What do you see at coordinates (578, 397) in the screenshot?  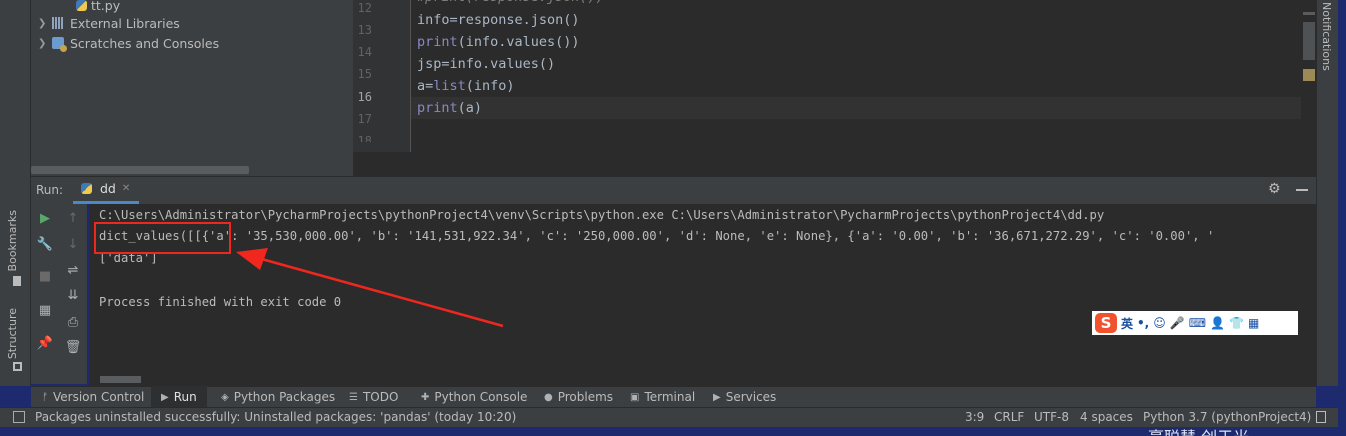 I see `tab-problems: ● Problems` at bounding box center [578, 397].